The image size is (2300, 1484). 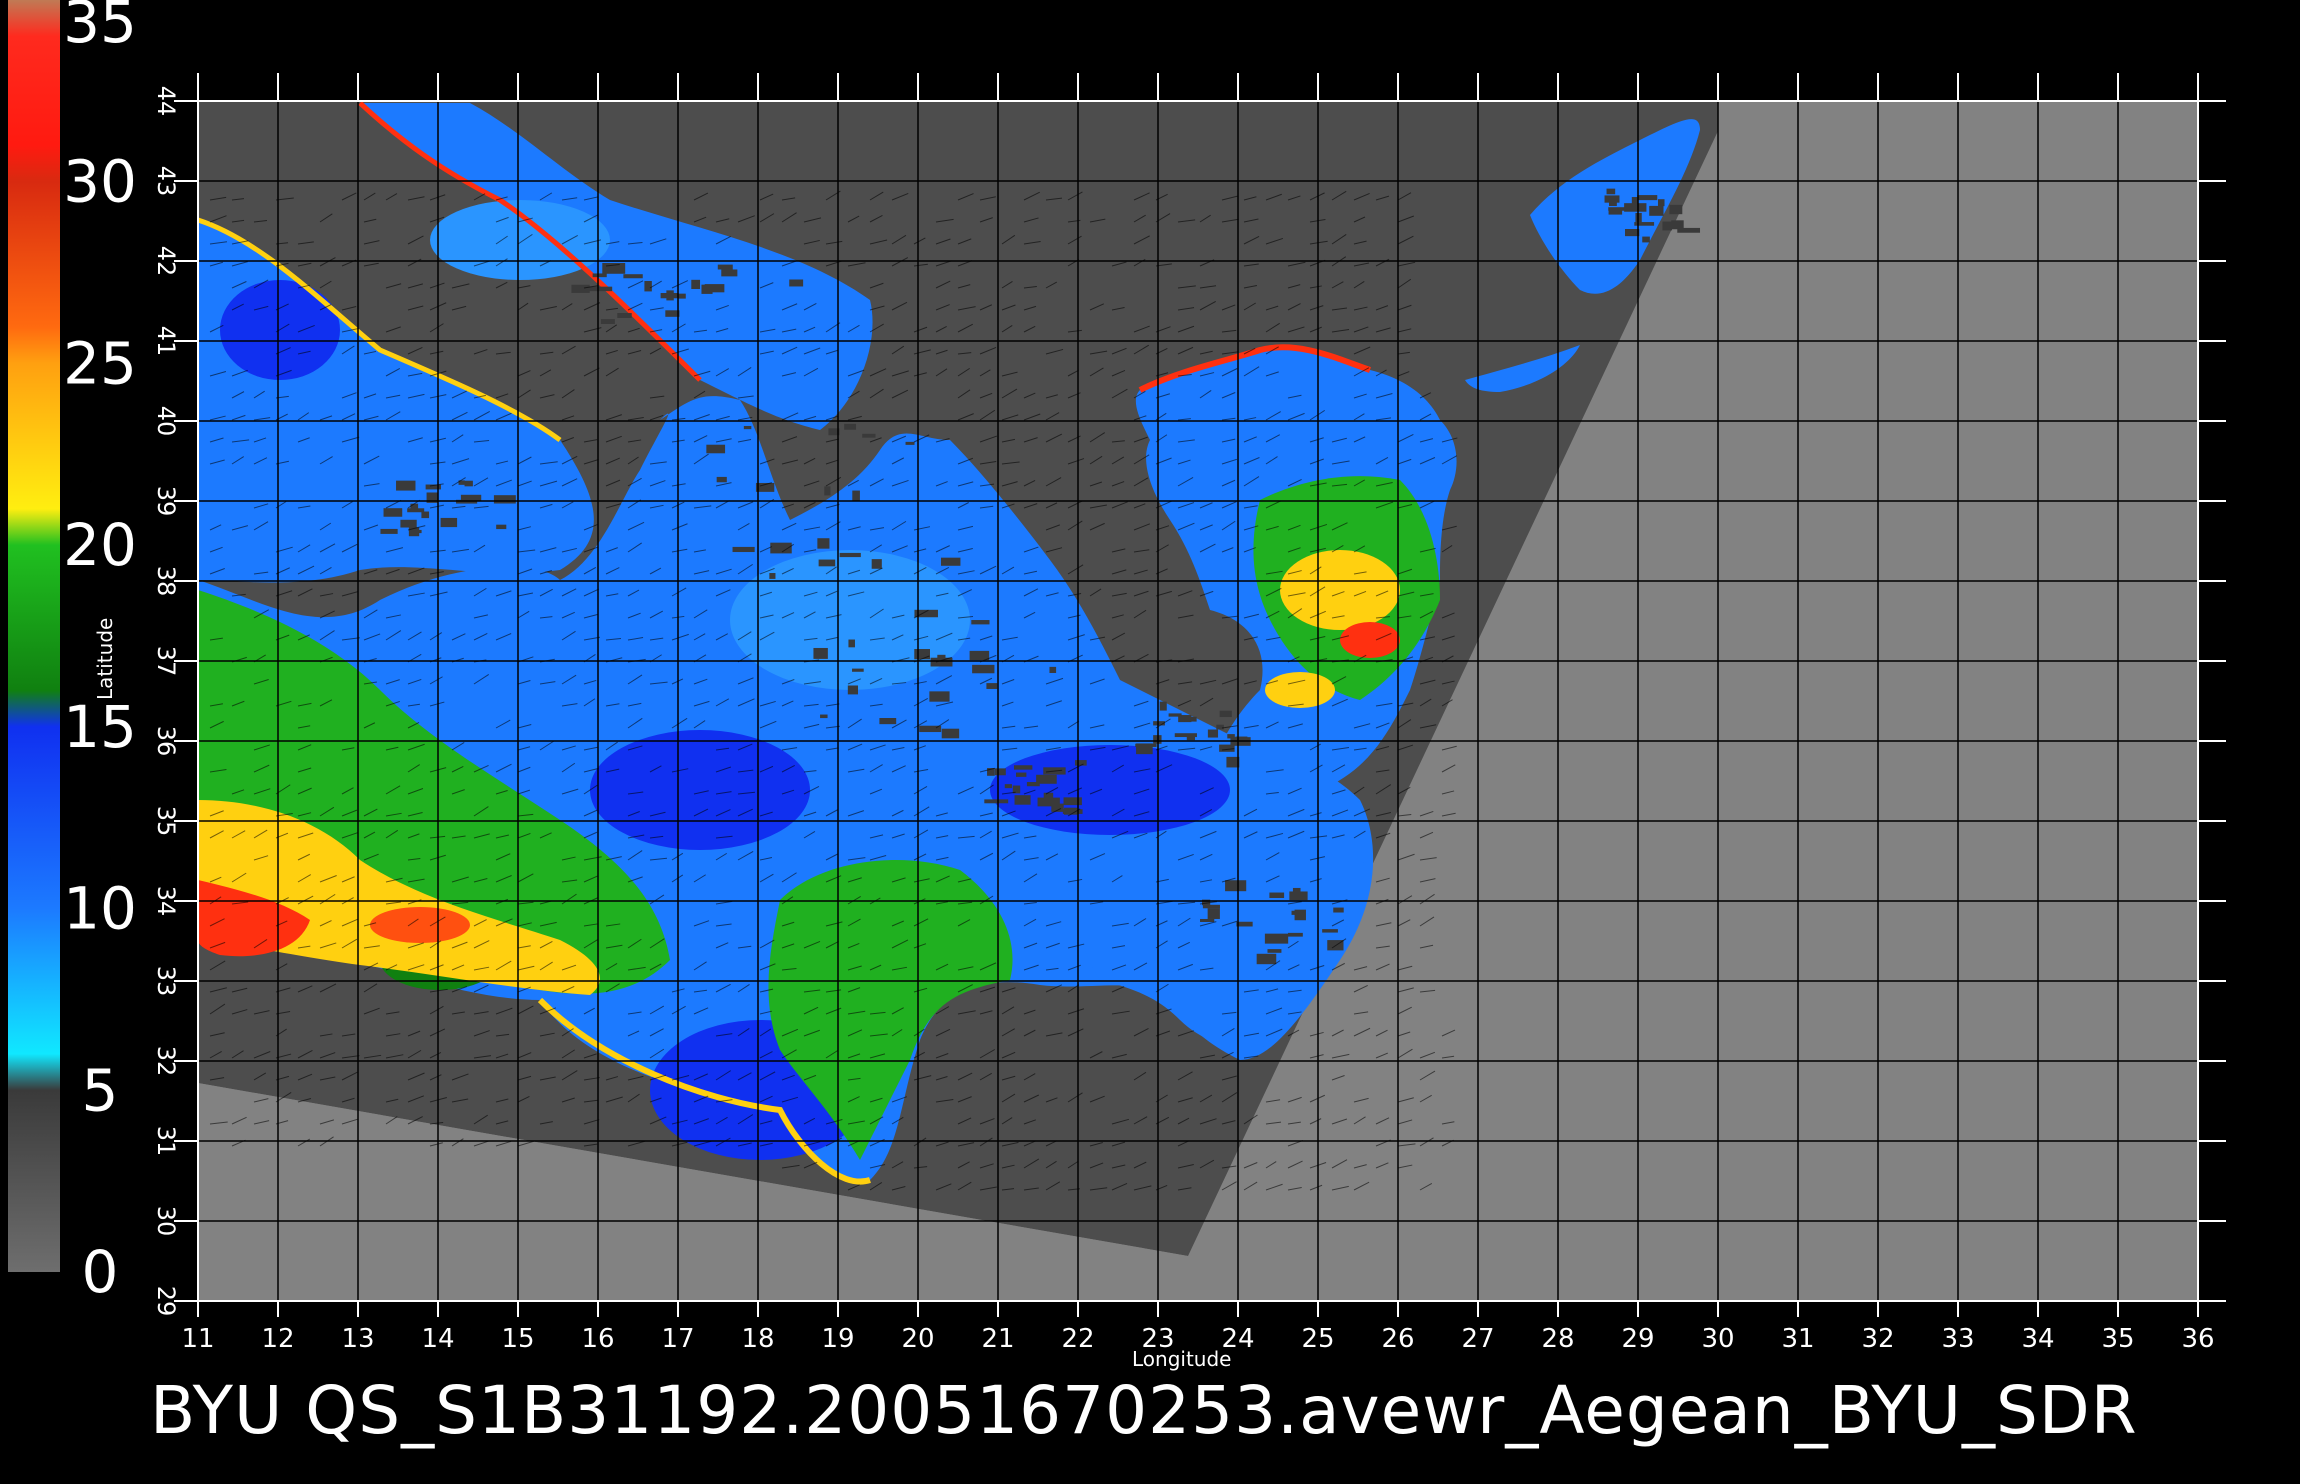 What do you see at coordinates (1317, 1339) in the screenshot?
I see `x-tick-label: 25` at bounding box center [1317, 1339].